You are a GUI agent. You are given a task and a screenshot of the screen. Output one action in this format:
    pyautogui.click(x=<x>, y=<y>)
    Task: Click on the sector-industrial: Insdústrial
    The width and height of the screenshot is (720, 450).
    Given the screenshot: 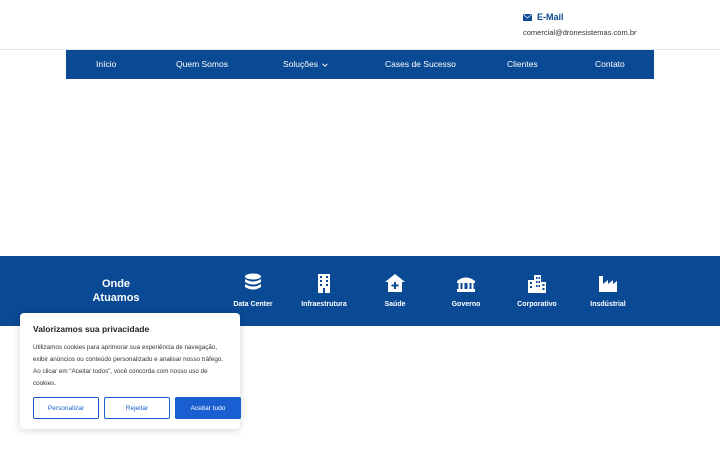 What is the action you would take?
    pyautogui.click(x=608, y=290)
    